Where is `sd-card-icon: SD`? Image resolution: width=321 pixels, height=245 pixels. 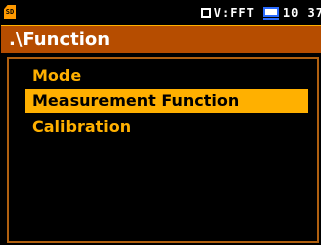
sd-card-icon: SD is located at coordinates (10, 12).